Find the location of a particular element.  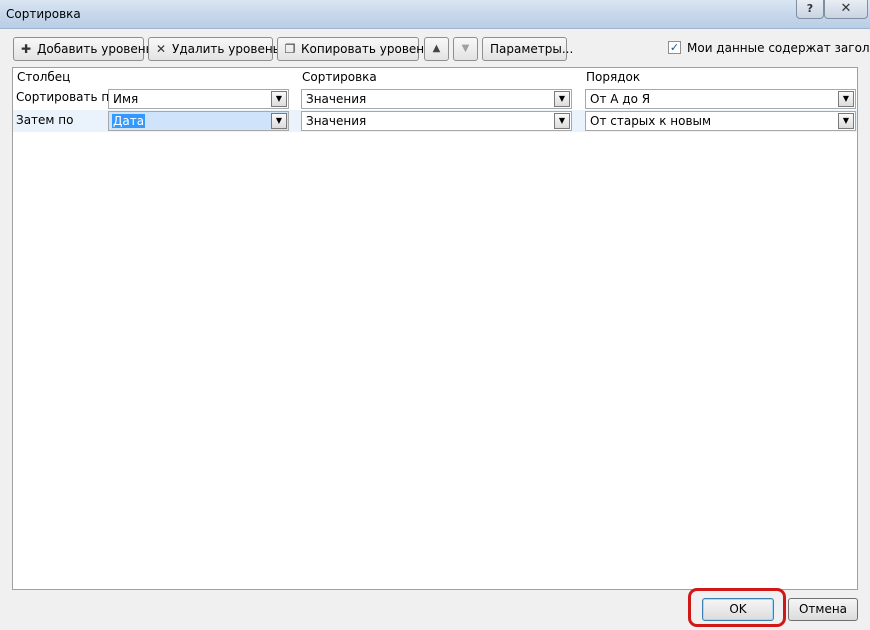

sort-on-select-row1: Значения ▼ is located at coordinates (436, 99).